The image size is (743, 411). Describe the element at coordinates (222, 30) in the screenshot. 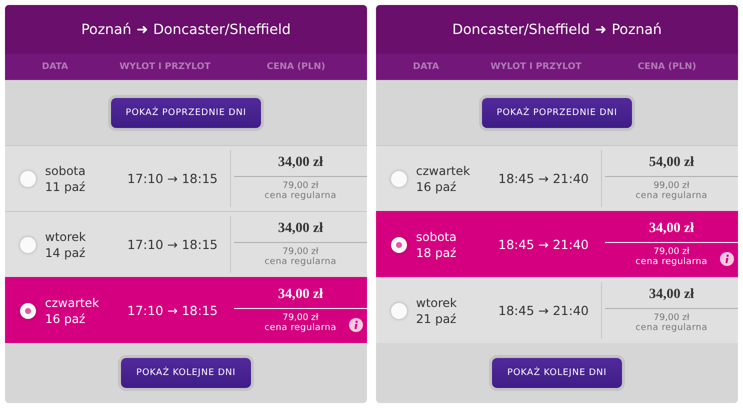

I see `route-destination: Doncaster/Sheffield` at that location.